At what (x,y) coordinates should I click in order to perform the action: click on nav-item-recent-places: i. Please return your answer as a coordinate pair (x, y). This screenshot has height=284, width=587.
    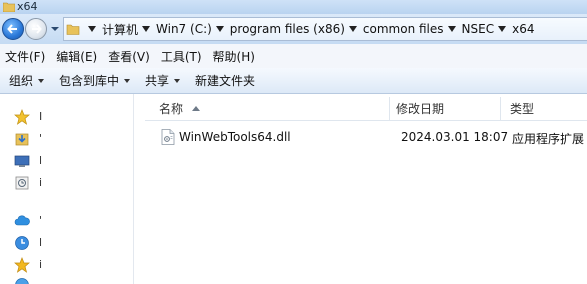
    Looking at the image, I should click on (31, 183).